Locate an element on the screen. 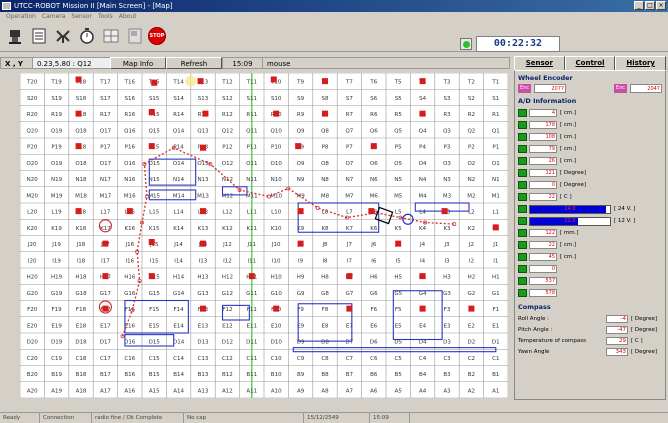 This screenshot has height=423, width=668. map-info-button: Map Info is located at coordinates (138, 62).